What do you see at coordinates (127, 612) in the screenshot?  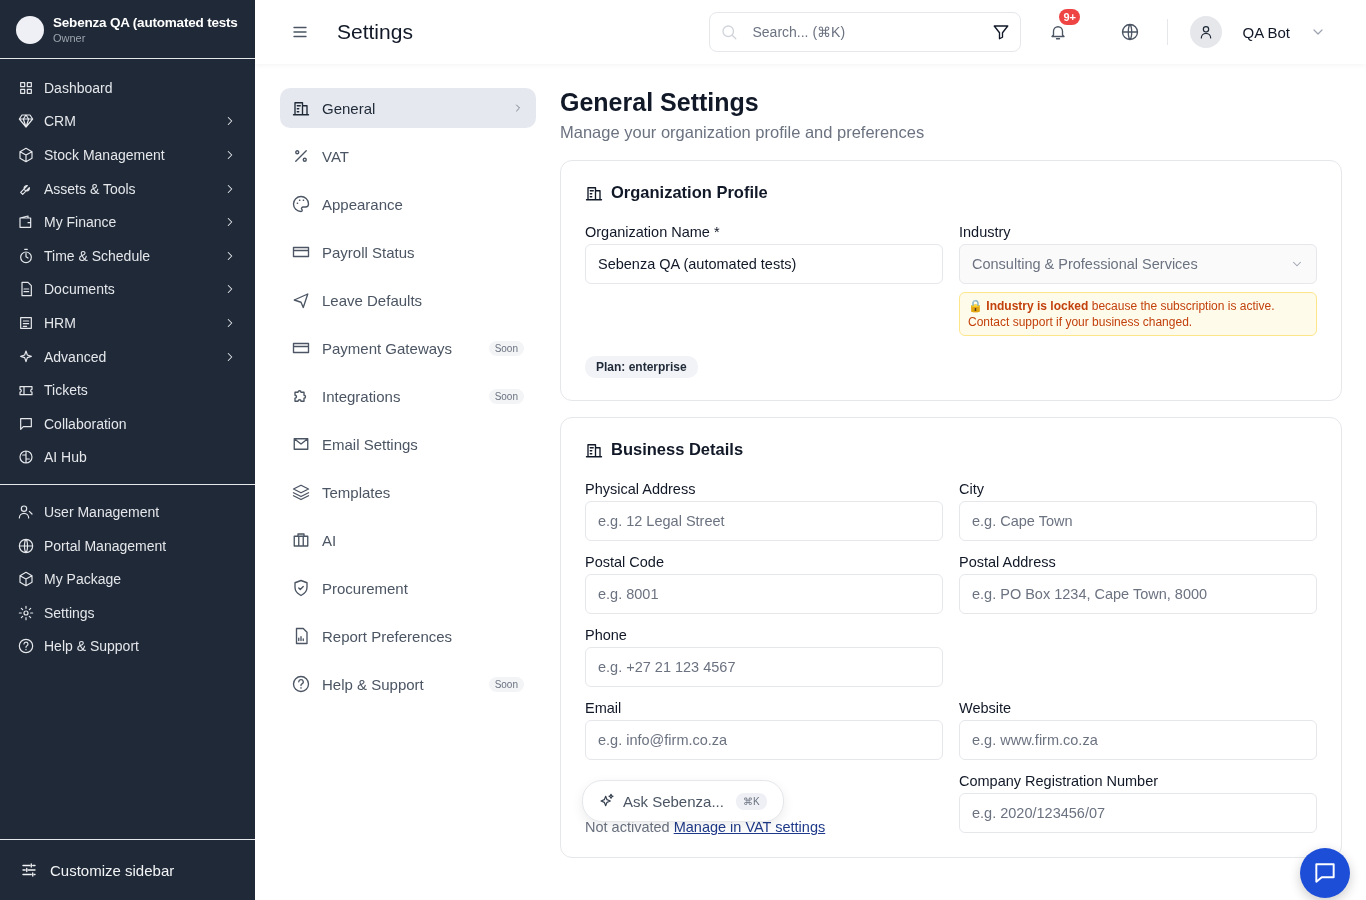 I see `sidebar-item: Settings` at bounding box center [127, 612].